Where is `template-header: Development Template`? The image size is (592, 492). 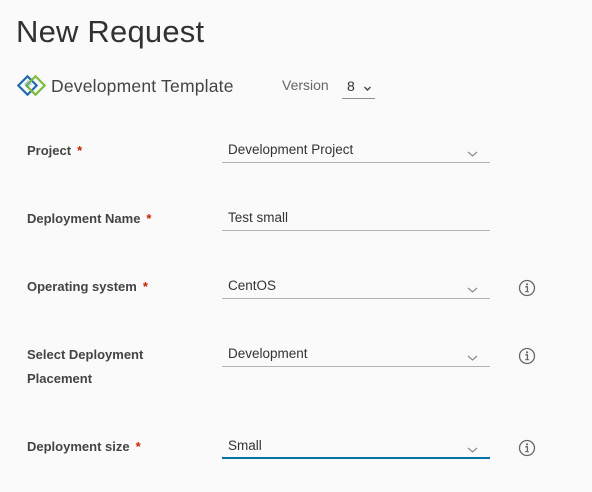 template-header: Development Template is located at coordinates (124, 86).